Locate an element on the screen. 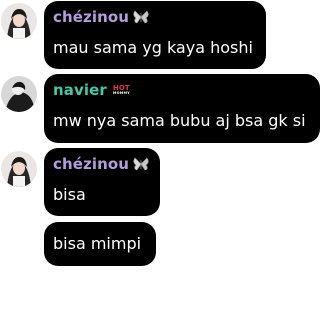  message-bubble-1: chézinou mau sama yg kaya hoshi is located at coordinates (155, 35).